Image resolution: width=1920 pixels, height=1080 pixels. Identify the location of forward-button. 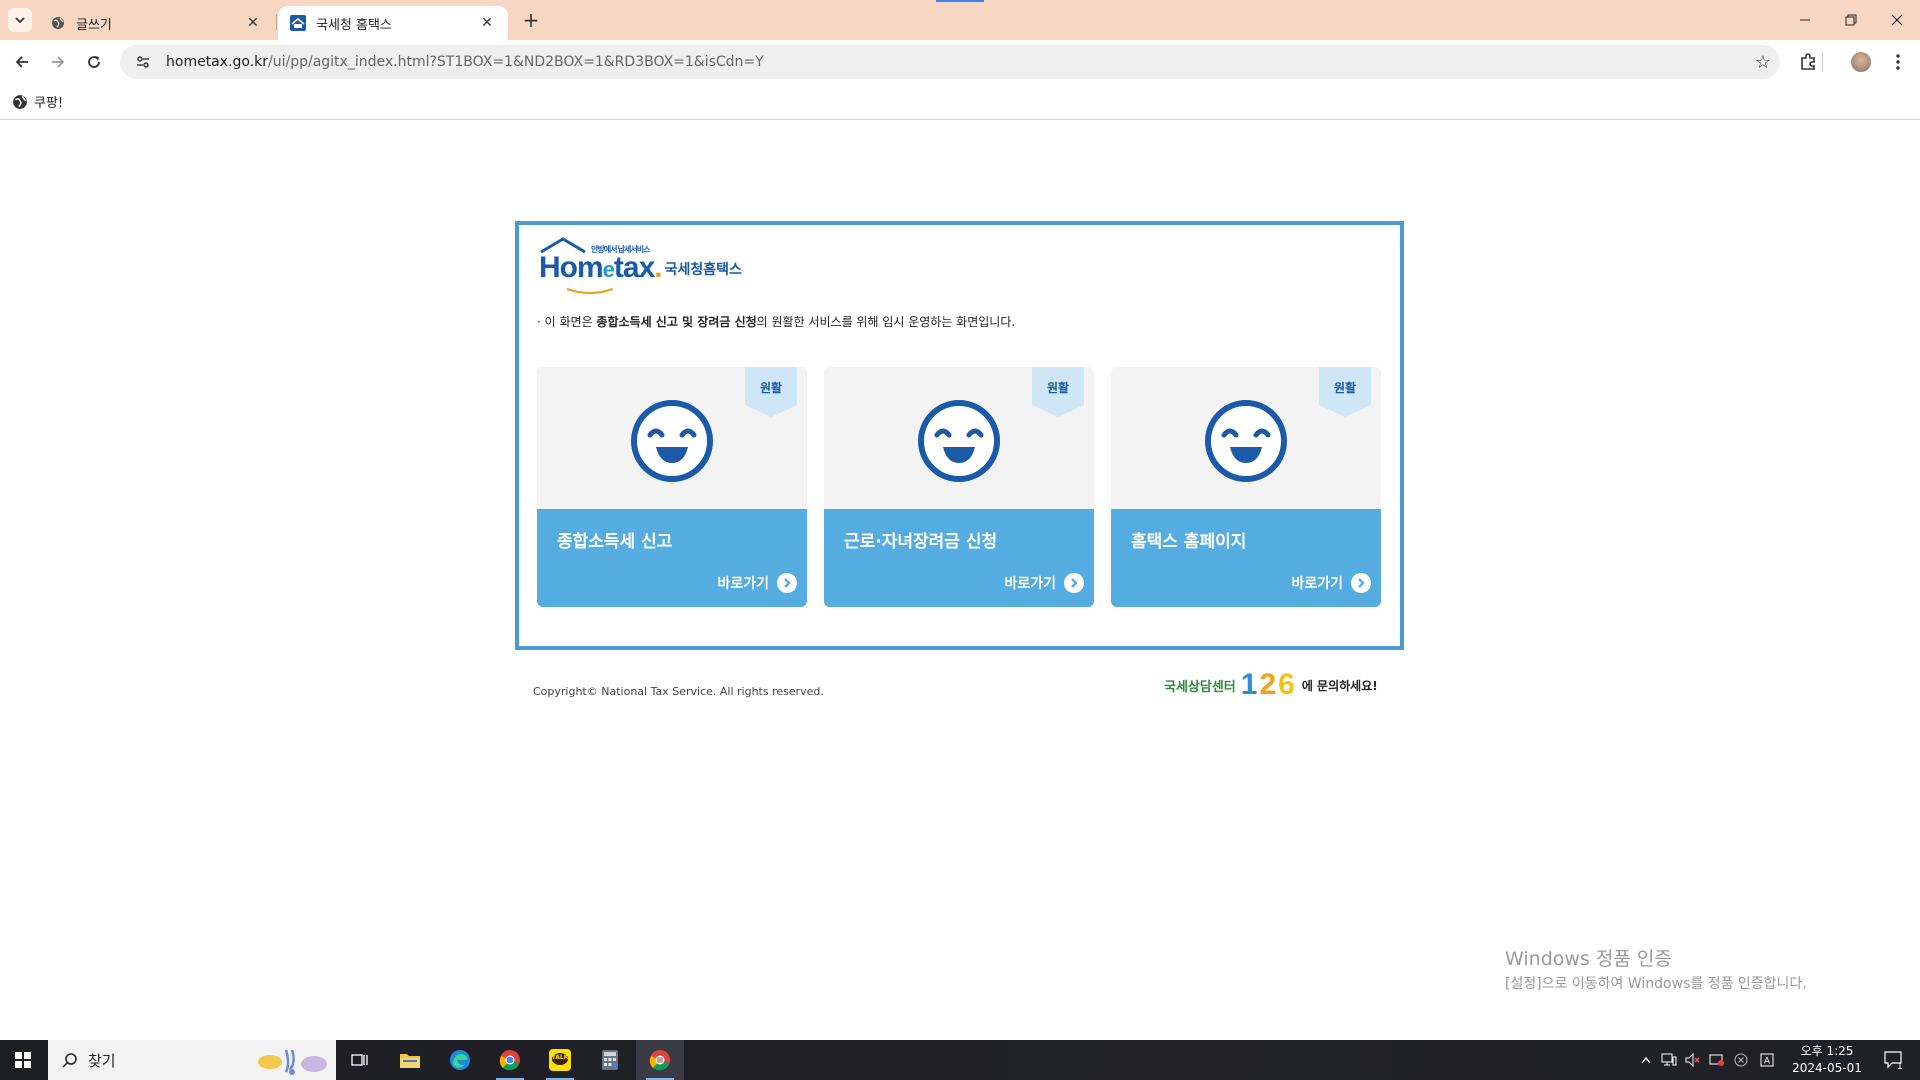
(58, 62).